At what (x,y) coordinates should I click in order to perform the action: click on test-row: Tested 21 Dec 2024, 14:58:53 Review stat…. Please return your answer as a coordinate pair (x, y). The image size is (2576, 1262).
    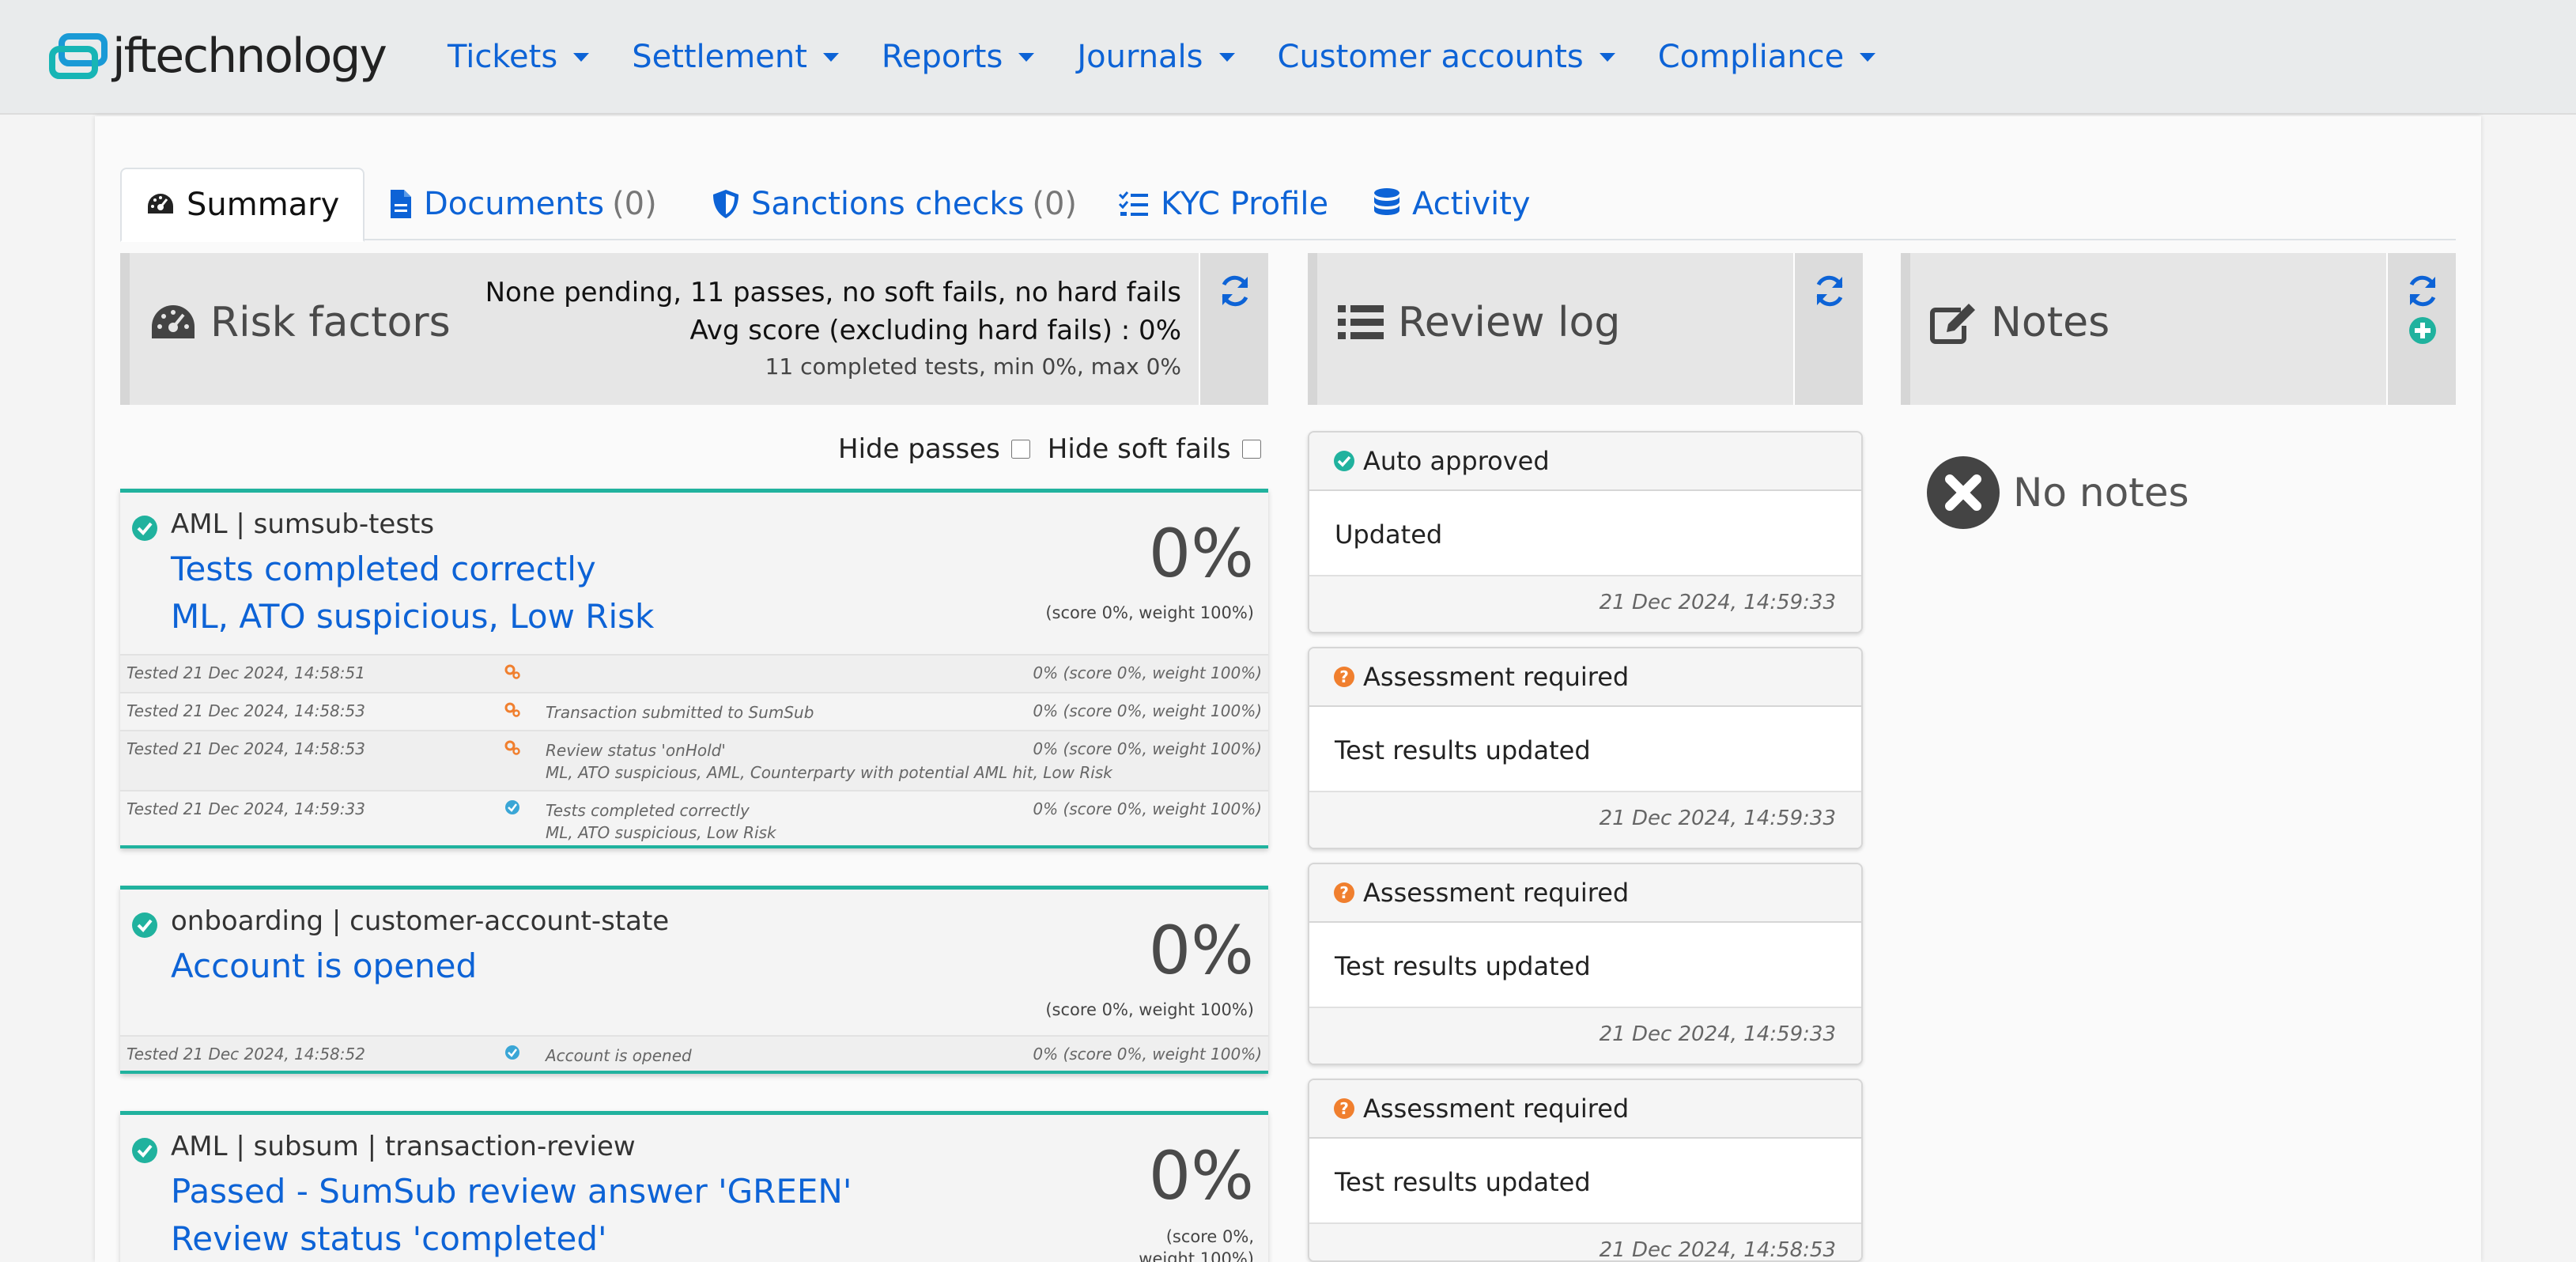
    Looking at the image, I should click on (694, 760).